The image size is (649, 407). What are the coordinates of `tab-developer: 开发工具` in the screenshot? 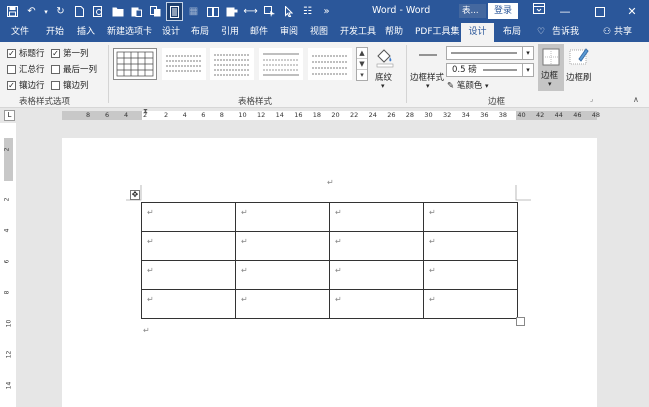 It's located at (358, 32).